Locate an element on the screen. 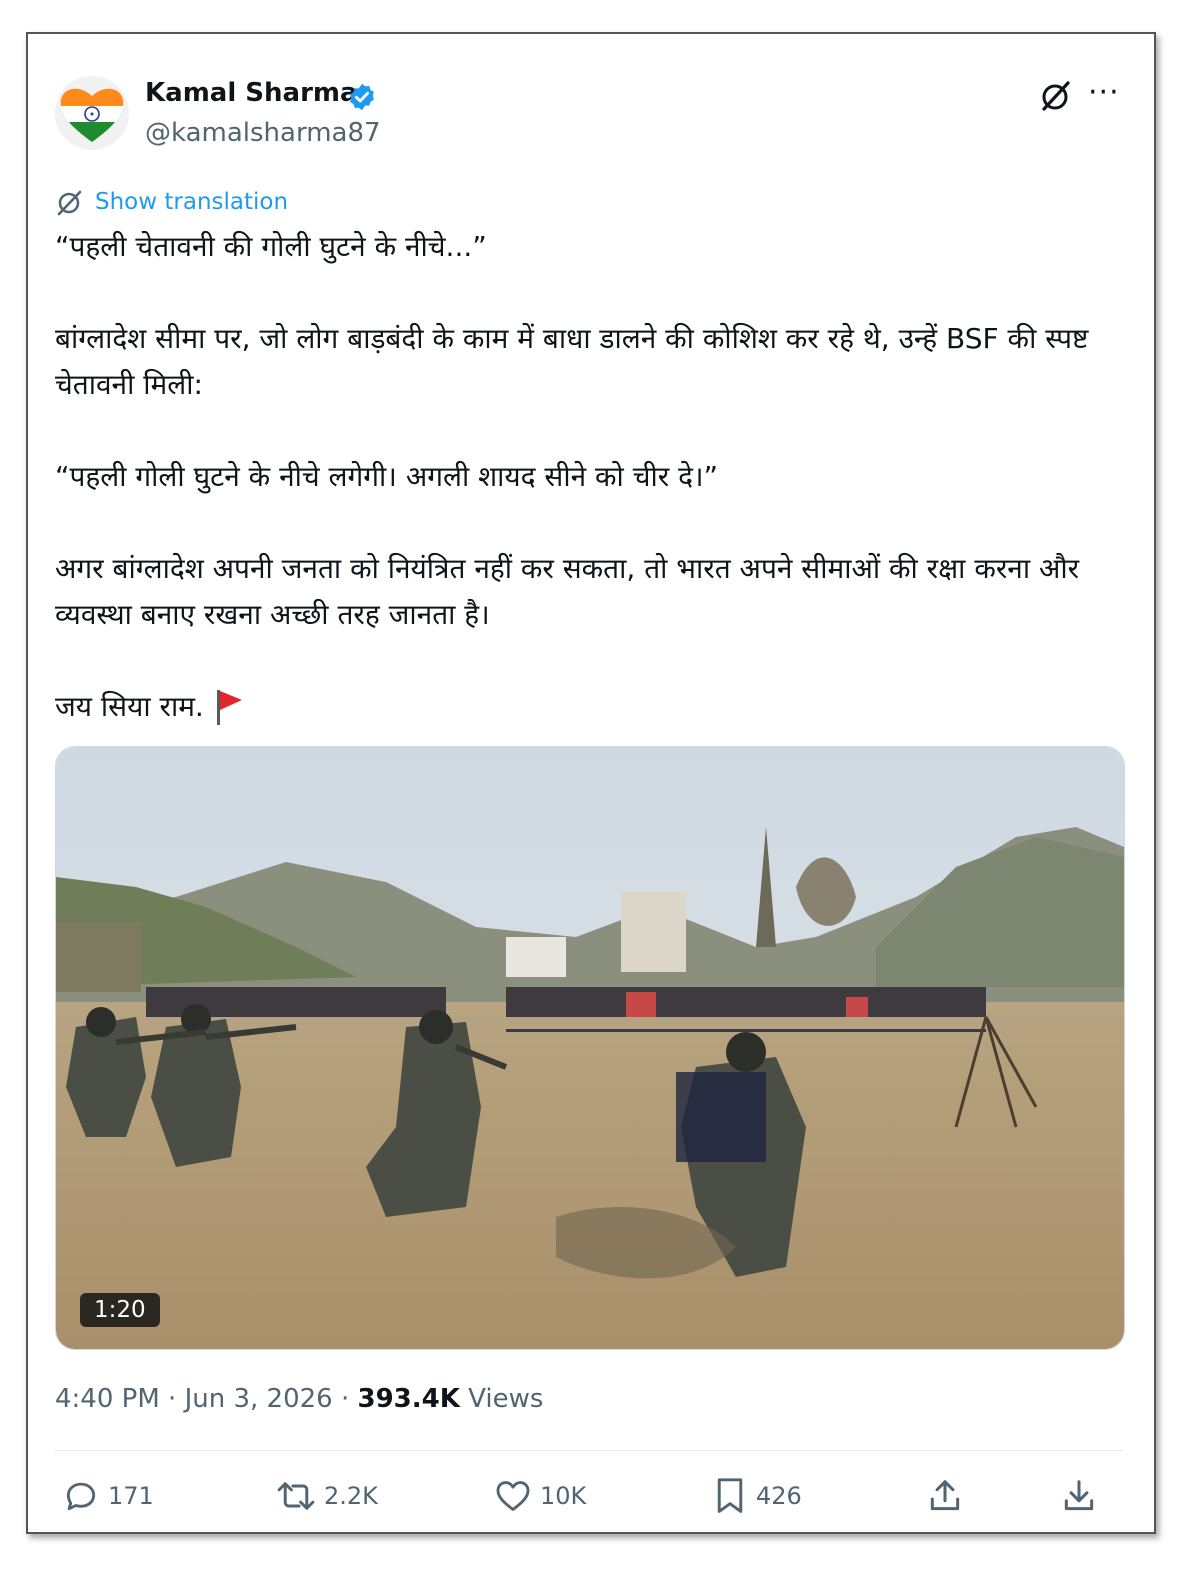  repost-icon is located at coordinates (296, 1496).